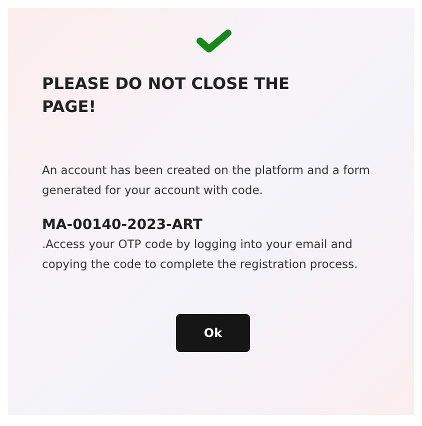 The width and height of the screenshot is (422, 426). What do you see at coordinates (123, 225) in the screenshot?
I see `account-code: MA-00140-2023-ART` at bounding box center [123, 225].